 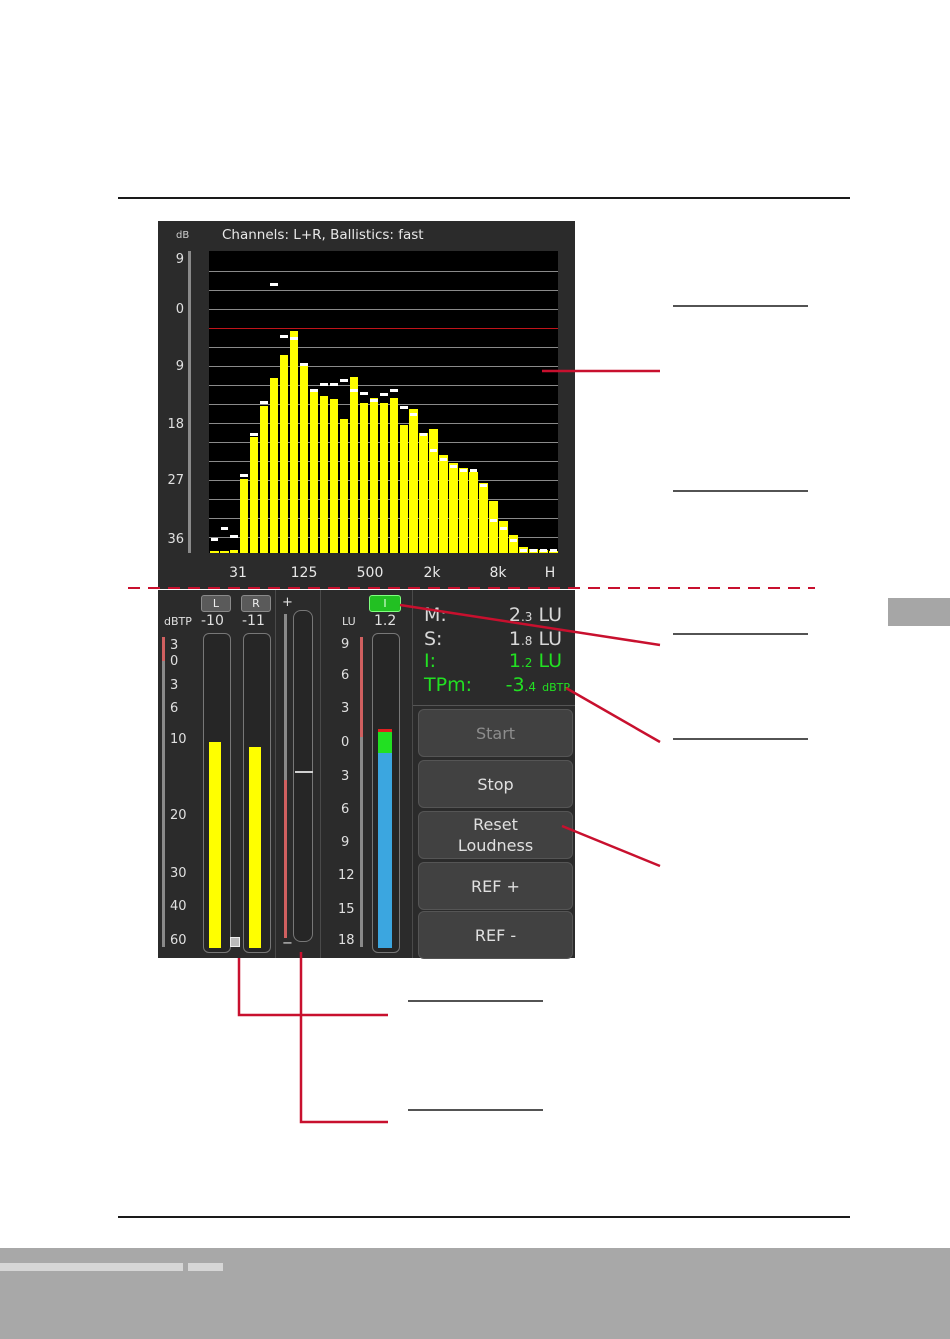 I want to click on readout-decimal: .2, so click(x=526, y=663).